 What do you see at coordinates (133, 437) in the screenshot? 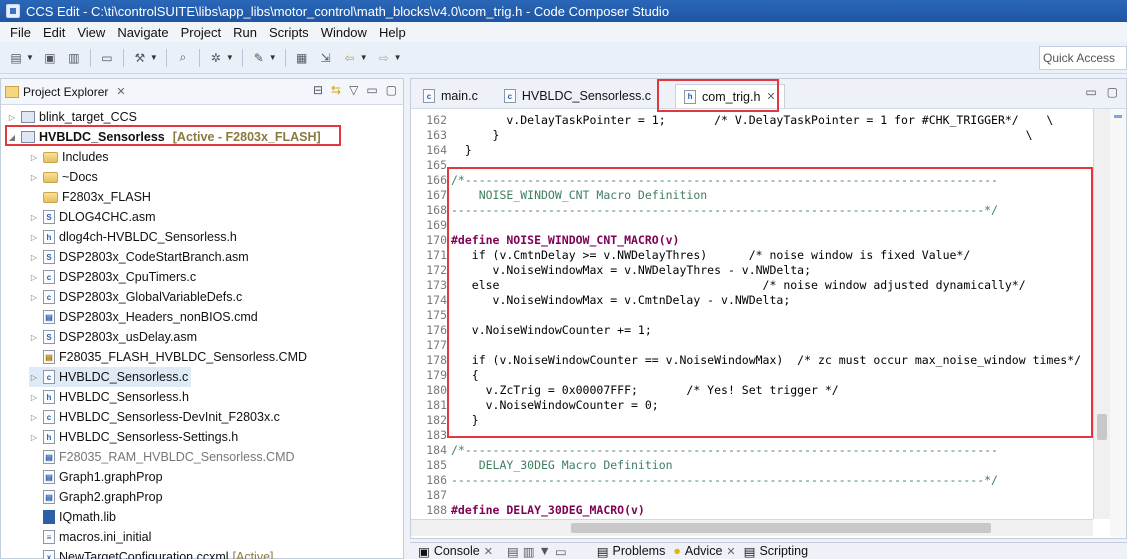
I see `tree-item: ▷ h HVBLDC_Sensorless-Settings.h` at bounding box center [133, 437].